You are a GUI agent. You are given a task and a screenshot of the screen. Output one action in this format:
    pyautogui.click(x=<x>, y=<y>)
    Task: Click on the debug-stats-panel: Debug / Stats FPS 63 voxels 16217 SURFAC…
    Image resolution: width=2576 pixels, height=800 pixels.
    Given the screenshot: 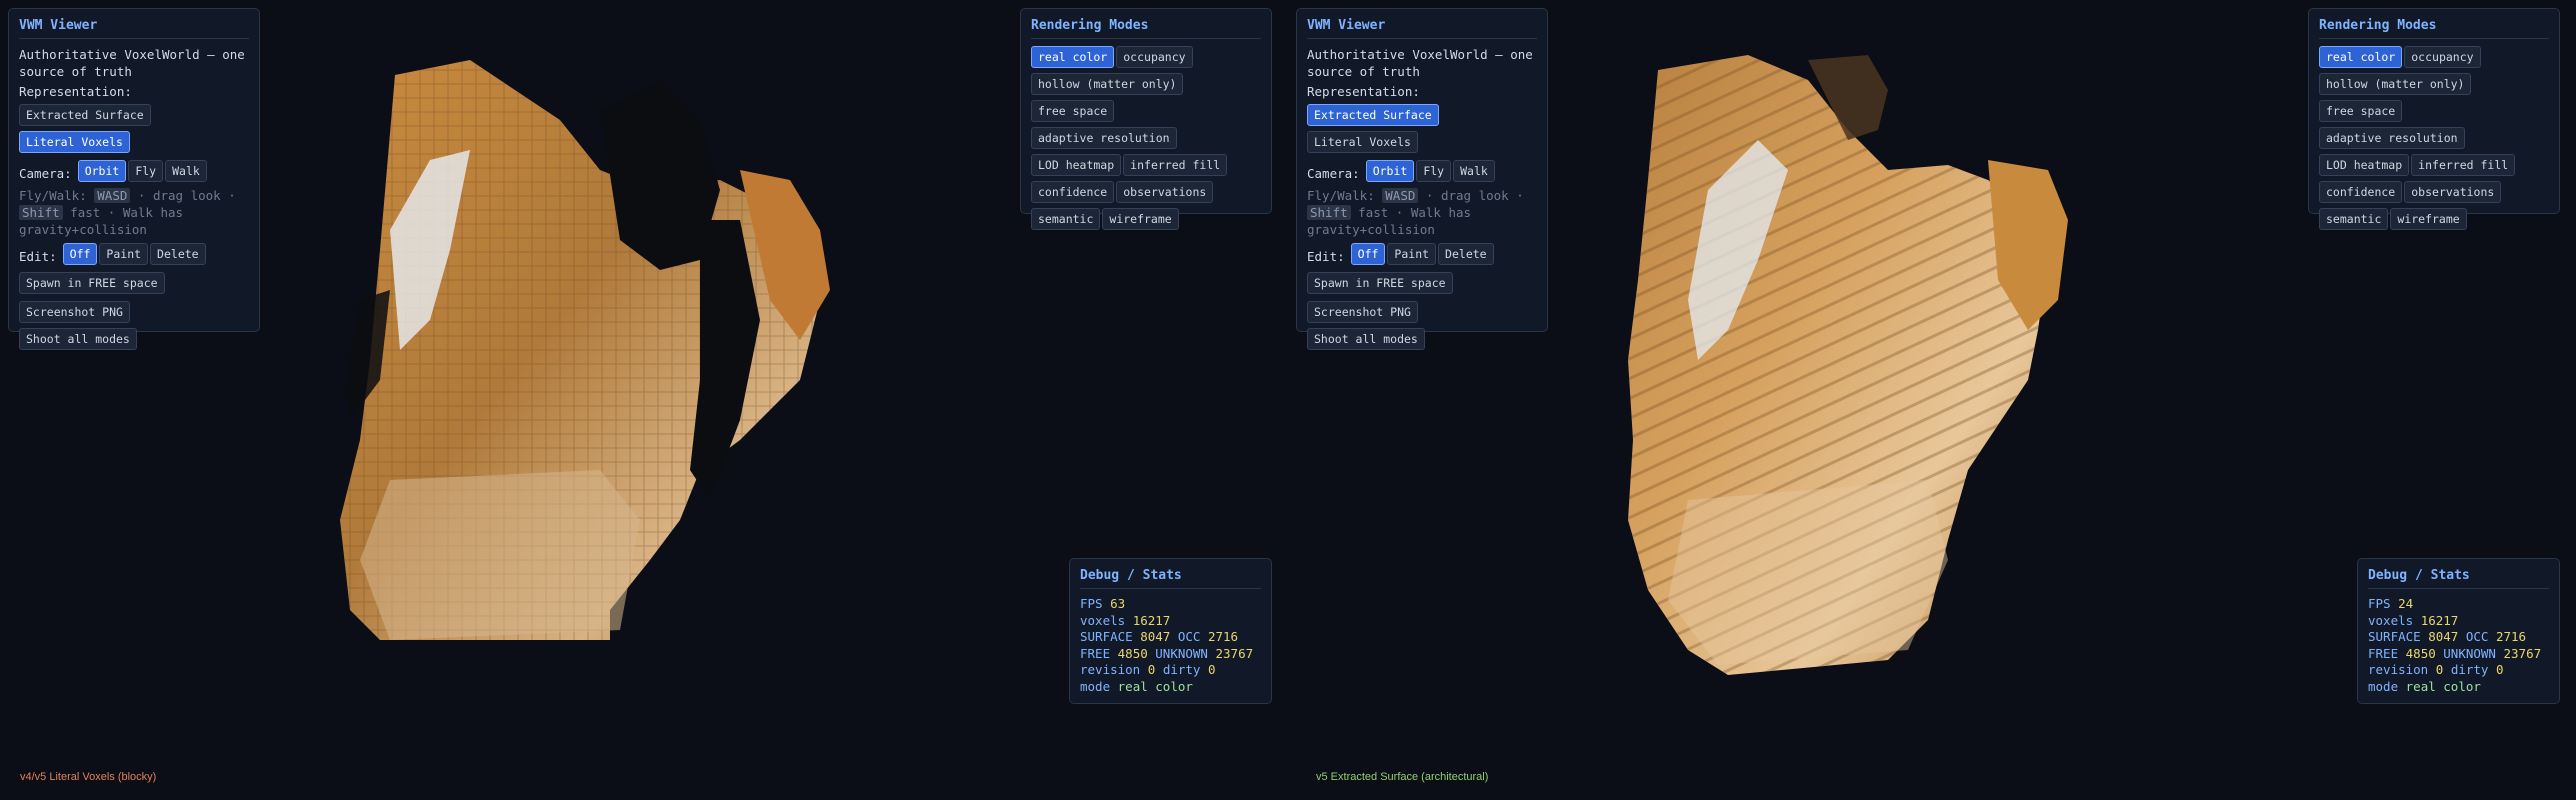 What is the action you would take?
    pyautogui.click(x=1170, y=631)
    